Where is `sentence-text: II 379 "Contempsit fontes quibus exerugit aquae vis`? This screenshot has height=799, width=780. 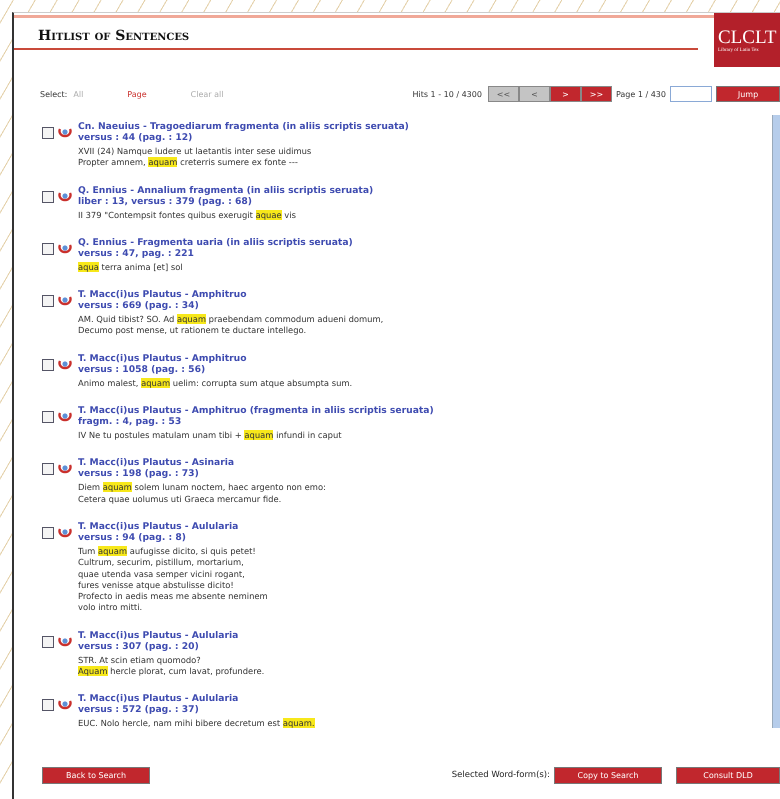
sentence-text: II 379 "Contempsit fontes quibus exerugit aquae vis is located at coordinates (187, 215).